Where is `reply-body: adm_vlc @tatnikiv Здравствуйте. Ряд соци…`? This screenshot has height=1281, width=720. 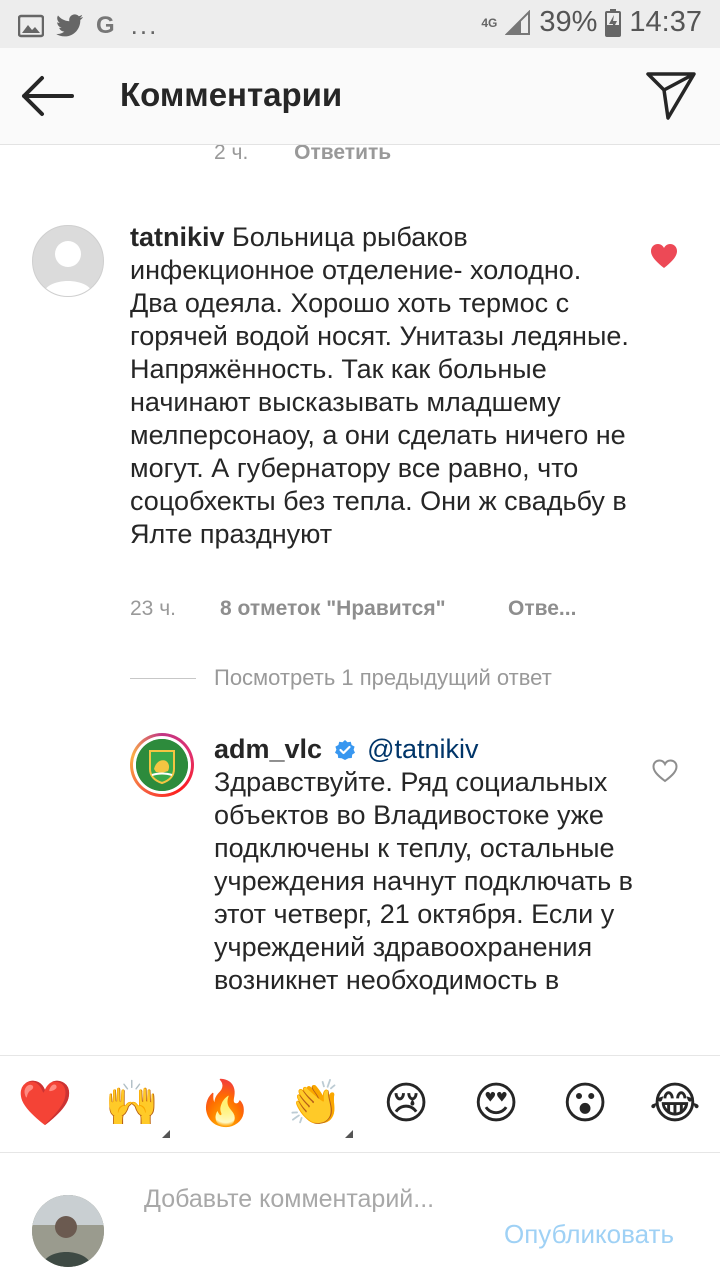 reply-body: adm_vlc @tatnikiv Здравствуйте. Ряд соци… is located at coordinates (424, 865).